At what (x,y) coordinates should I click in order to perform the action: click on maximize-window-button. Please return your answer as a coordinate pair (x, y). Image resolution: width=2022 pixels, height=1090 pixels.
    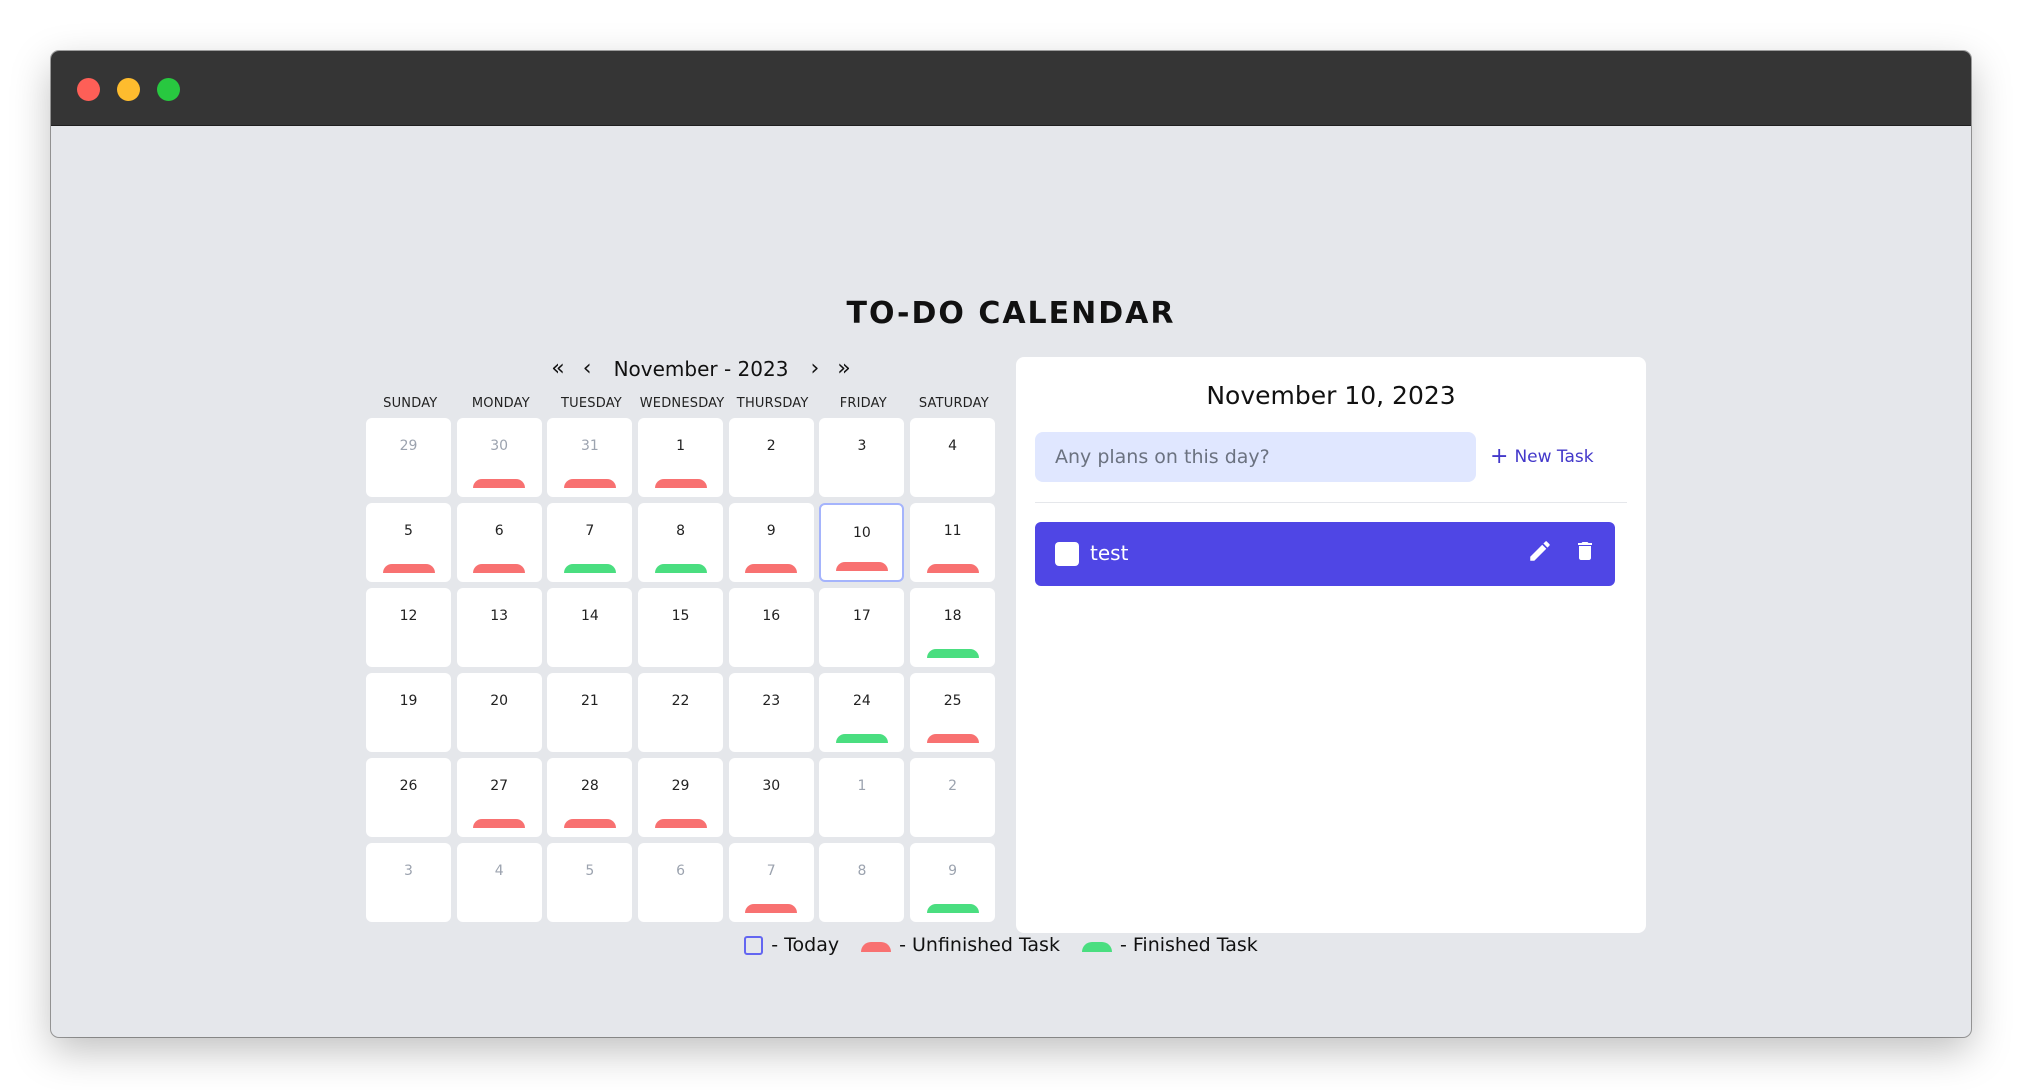
    Looking at the image, I should click on (168, 89).